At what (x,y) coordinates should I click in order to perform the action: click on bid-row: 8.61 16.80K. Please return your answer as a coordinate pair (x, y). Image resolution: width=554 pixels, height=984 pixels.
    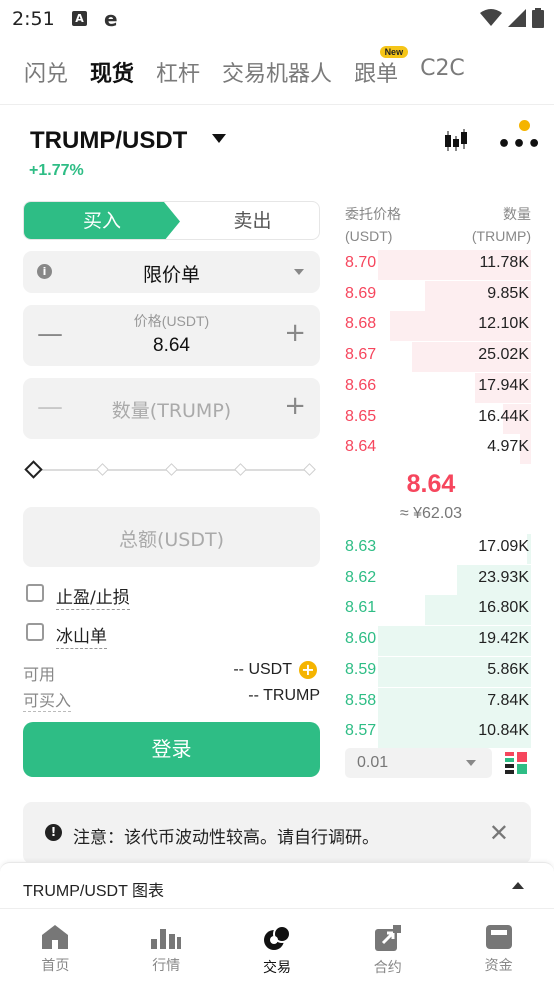
    Looking at the image, I should click on (438, 610).